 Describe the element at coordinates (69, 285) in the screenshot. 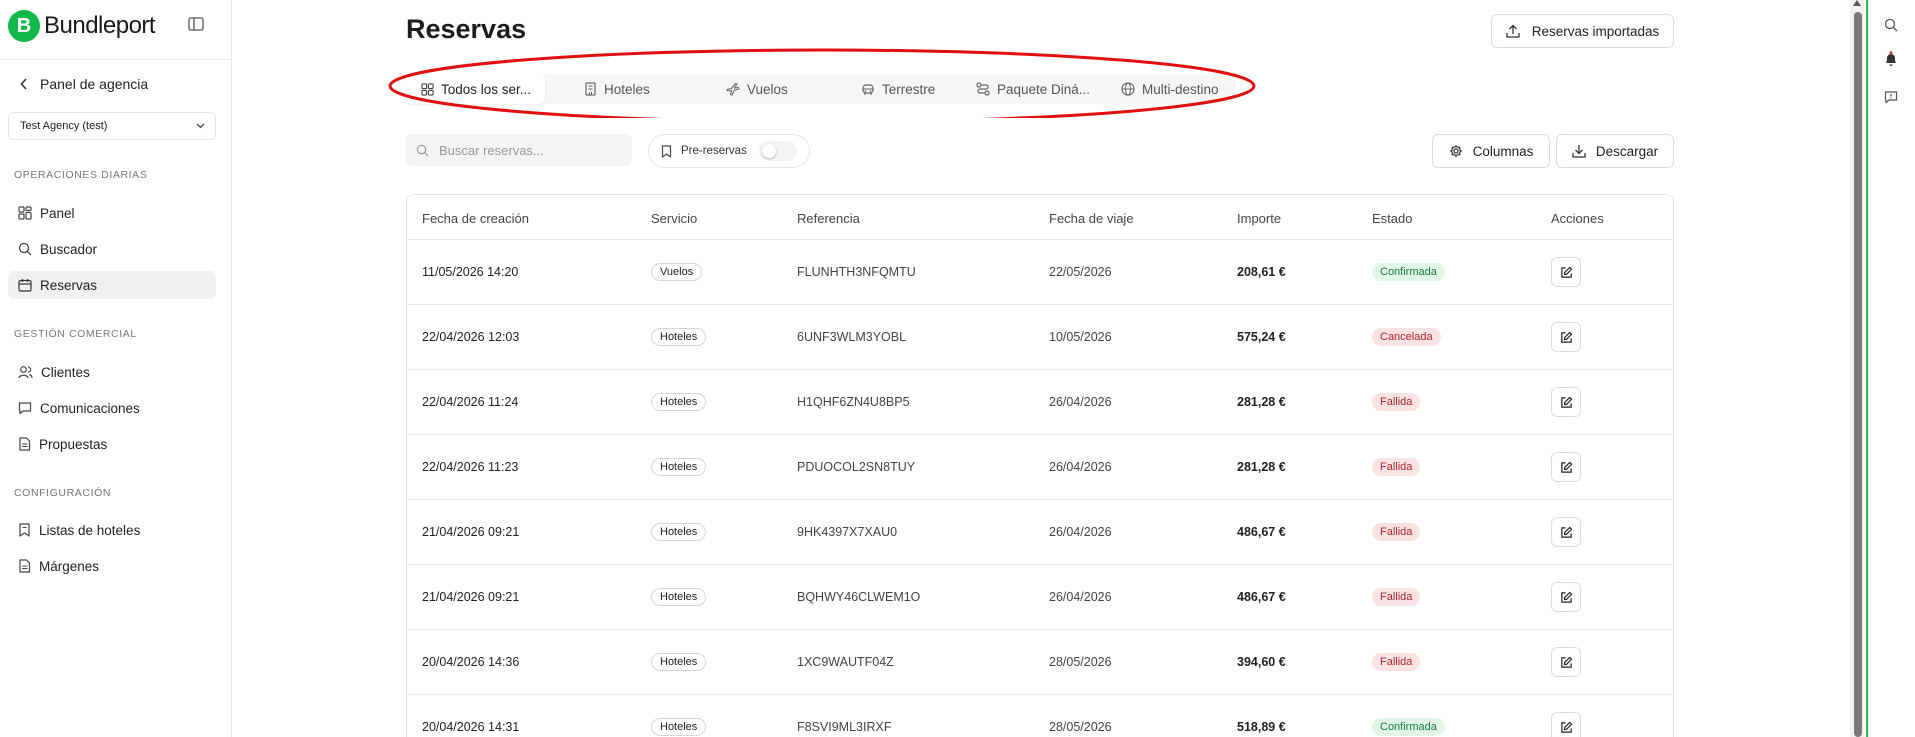

I see `sidebar-item-label: Reservas` at that location.